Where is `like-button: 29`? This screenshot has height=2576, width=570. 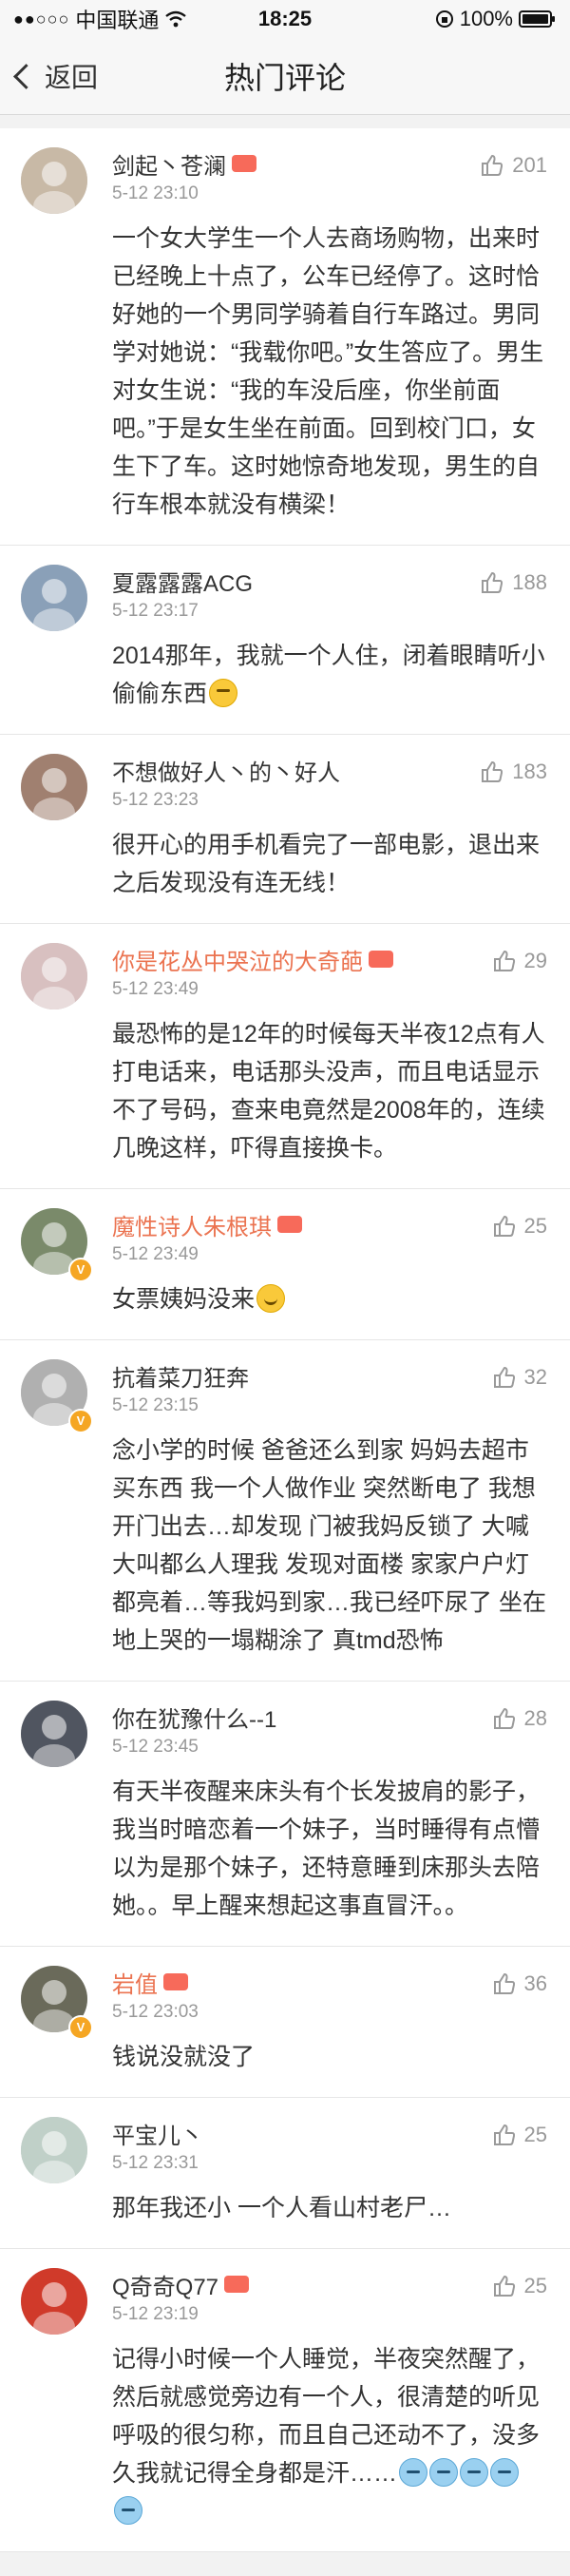 like-button: 29 is located at coordinates (519, 961).